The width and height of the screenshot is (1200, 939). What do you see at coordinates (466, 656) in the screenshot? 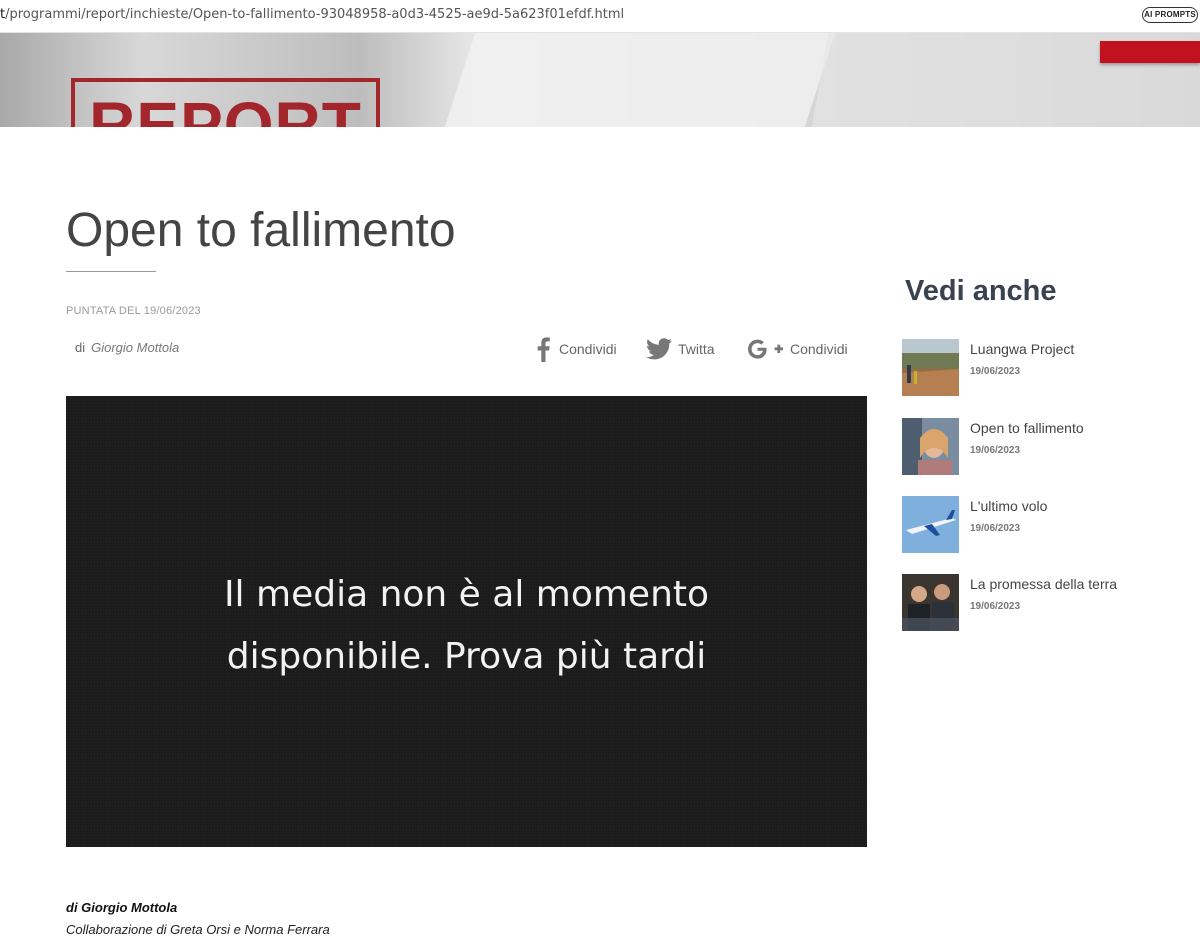
I see `message-line: disponibile. Prova più tardi` at bounding box center [466, 656].